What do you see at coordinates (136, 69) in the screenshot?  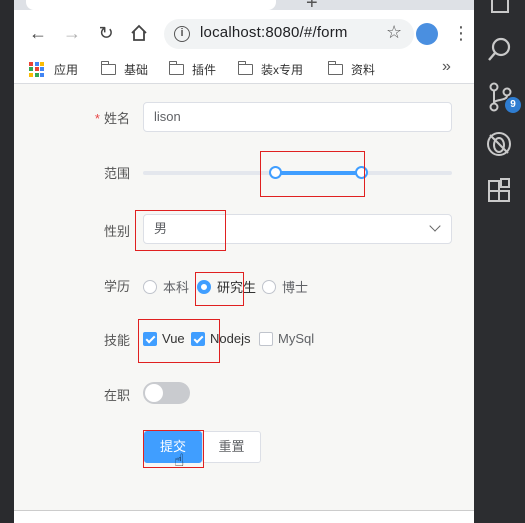 I see `bookmark-label: 基础` at bounding box center [136, 69].